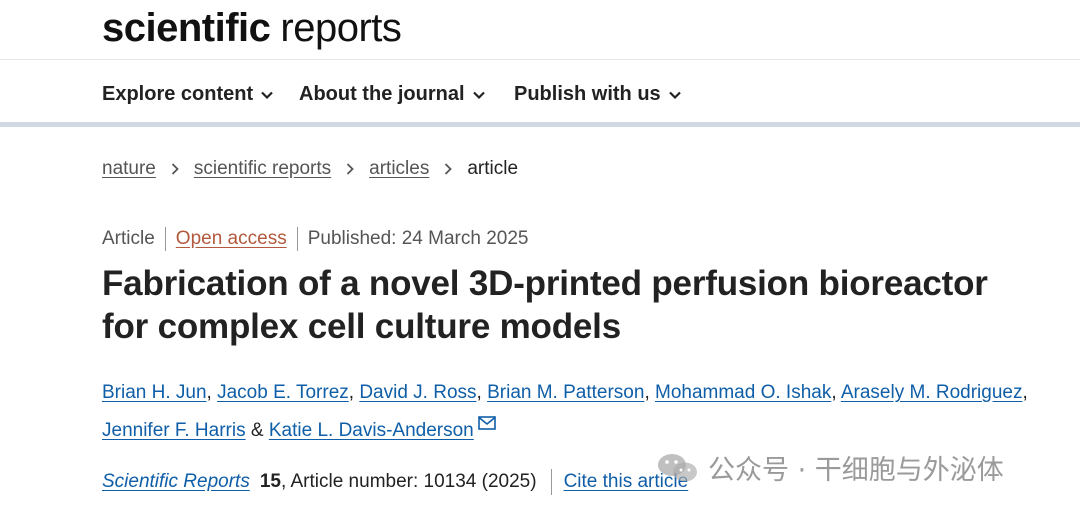 The image size is (1080, 509). I want to click on breadcrumb-nature: nature, so click(129, 169).